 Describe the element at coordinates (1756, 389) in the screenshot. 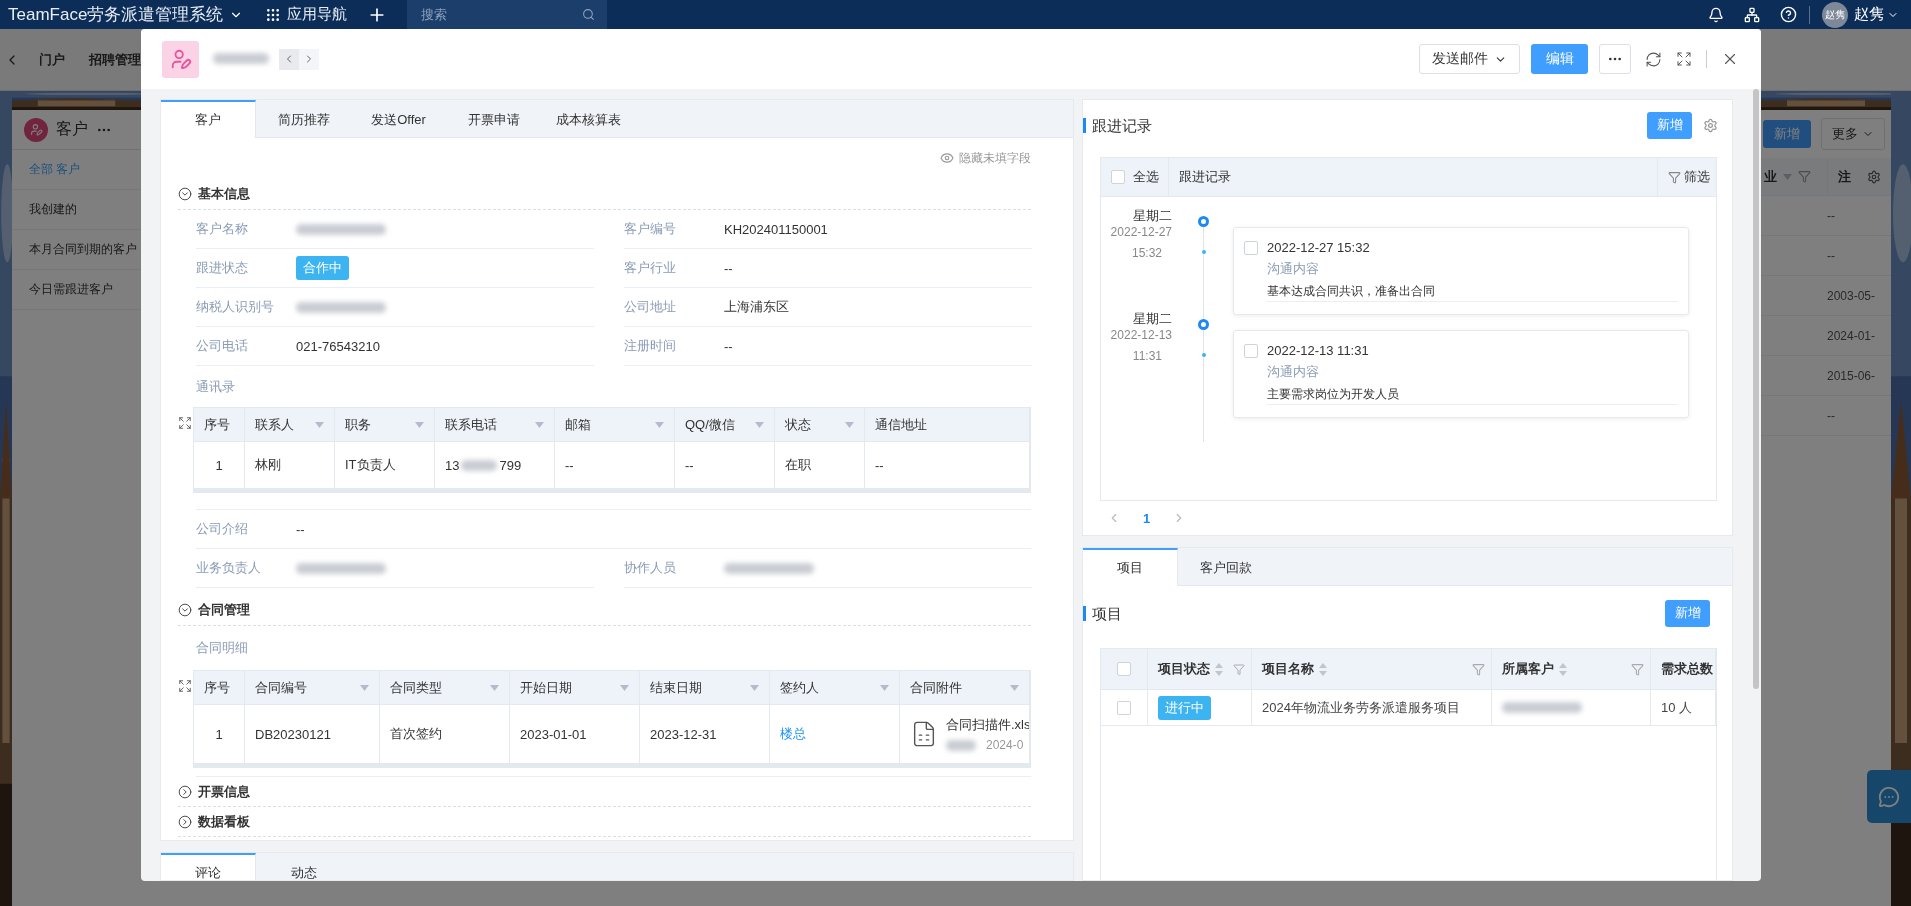

I see `scrollbar-thumb` at that location.